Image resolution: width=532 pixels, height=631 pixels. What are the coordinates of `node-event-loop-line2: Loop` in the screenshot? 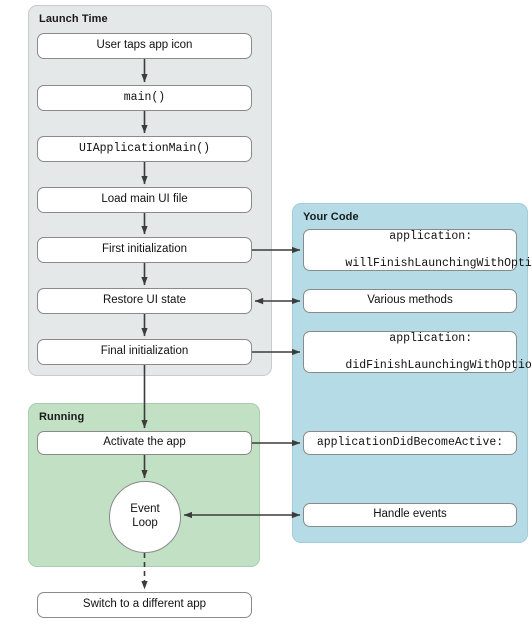 It's located at (145, 523).